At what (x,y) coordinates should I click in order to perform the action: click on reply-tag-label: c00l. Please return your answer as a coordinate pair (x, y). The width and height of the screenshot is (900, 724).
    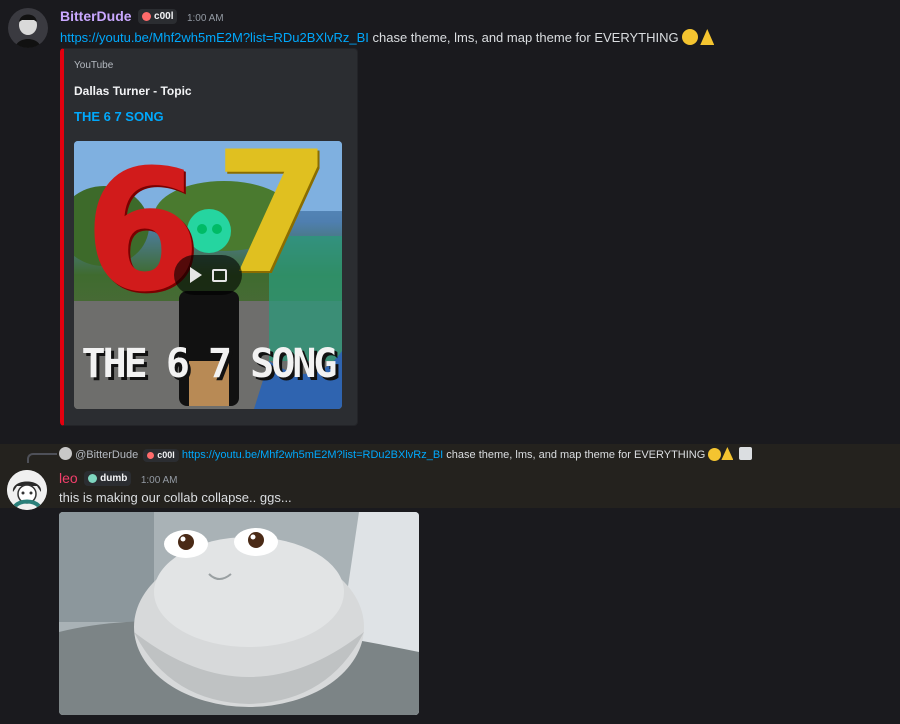
    Looking at the image, I should click on (166, 455).